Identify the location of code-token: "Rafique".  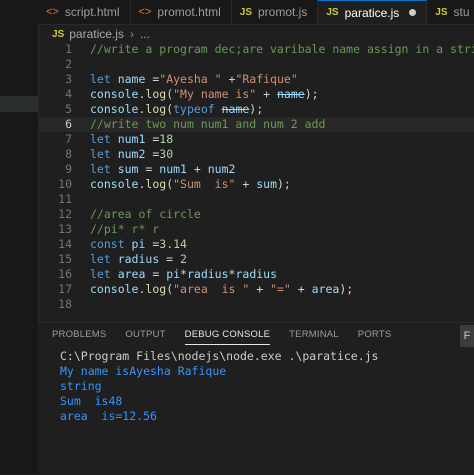
(266, 79).